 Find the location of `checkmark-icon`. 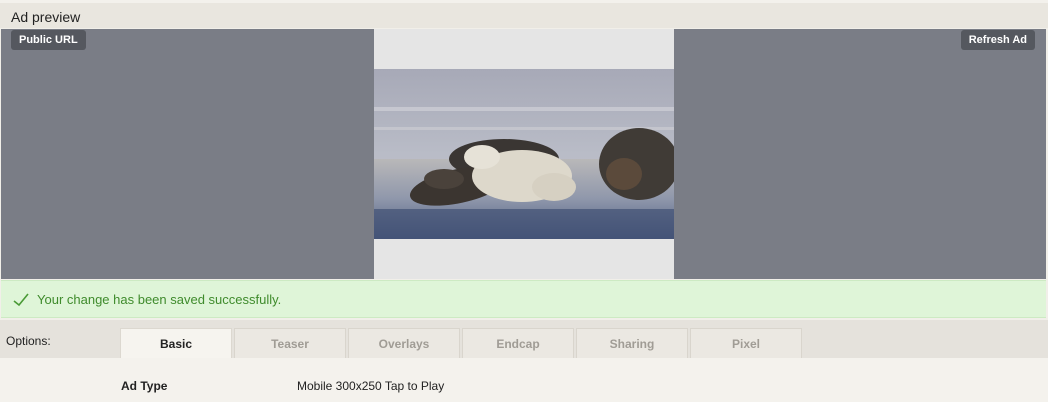

checkmark-icon is located at coordinates (21, 300).